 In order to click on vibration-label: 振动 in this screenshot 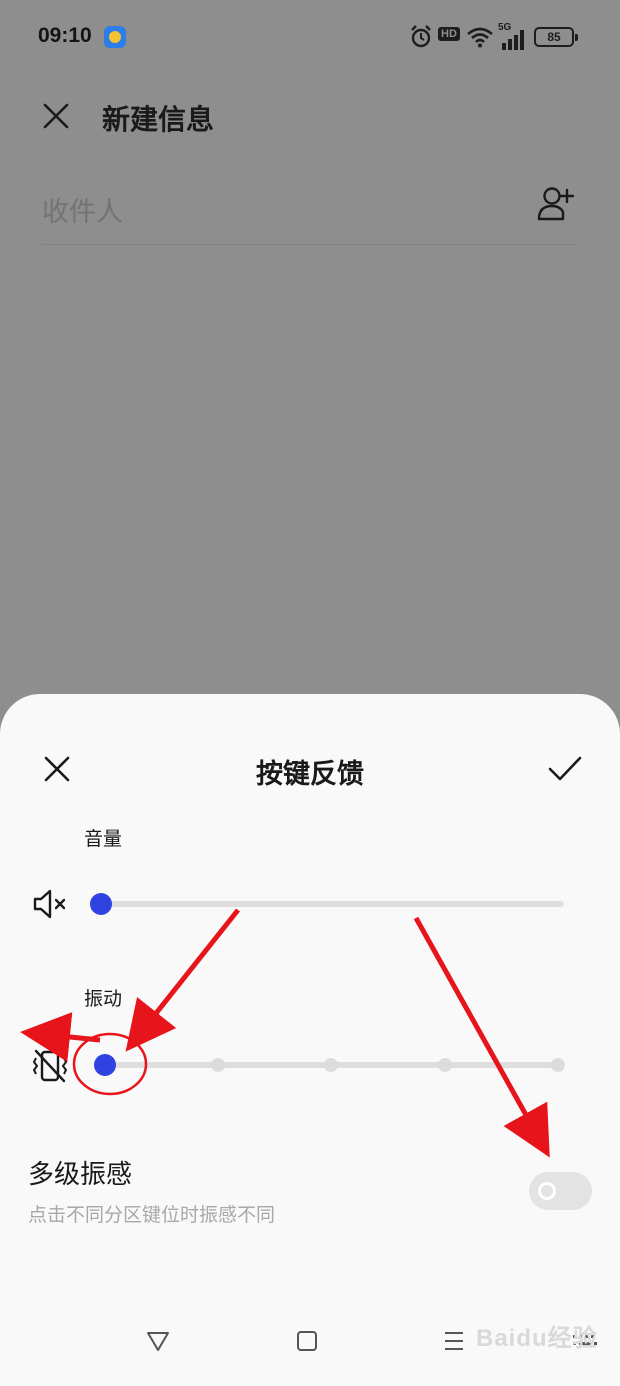, I will do `click(103, 999)`.